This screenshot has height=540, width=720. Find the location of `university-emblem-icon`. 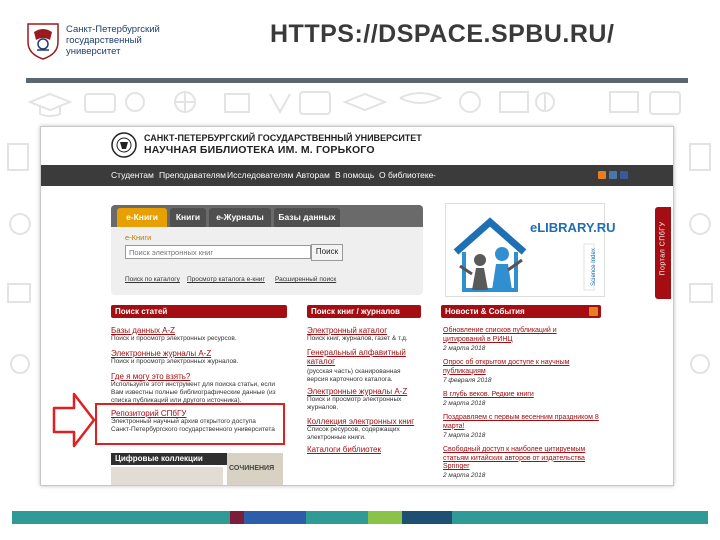

university-emblem-icon is located at coordinates (43, 41).